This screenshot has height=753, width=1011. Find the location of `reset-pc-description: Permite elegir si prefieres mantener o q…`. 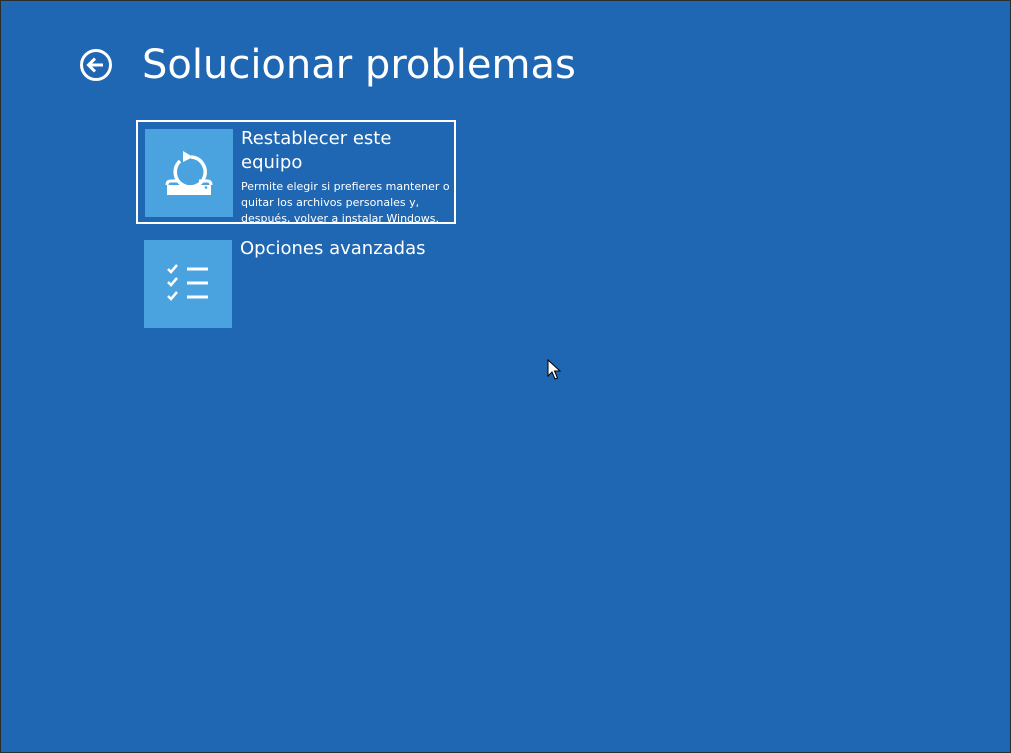

reset-pc-description: Permite elegir si prefieres mantener o q… is located at coordinates (345, 202).